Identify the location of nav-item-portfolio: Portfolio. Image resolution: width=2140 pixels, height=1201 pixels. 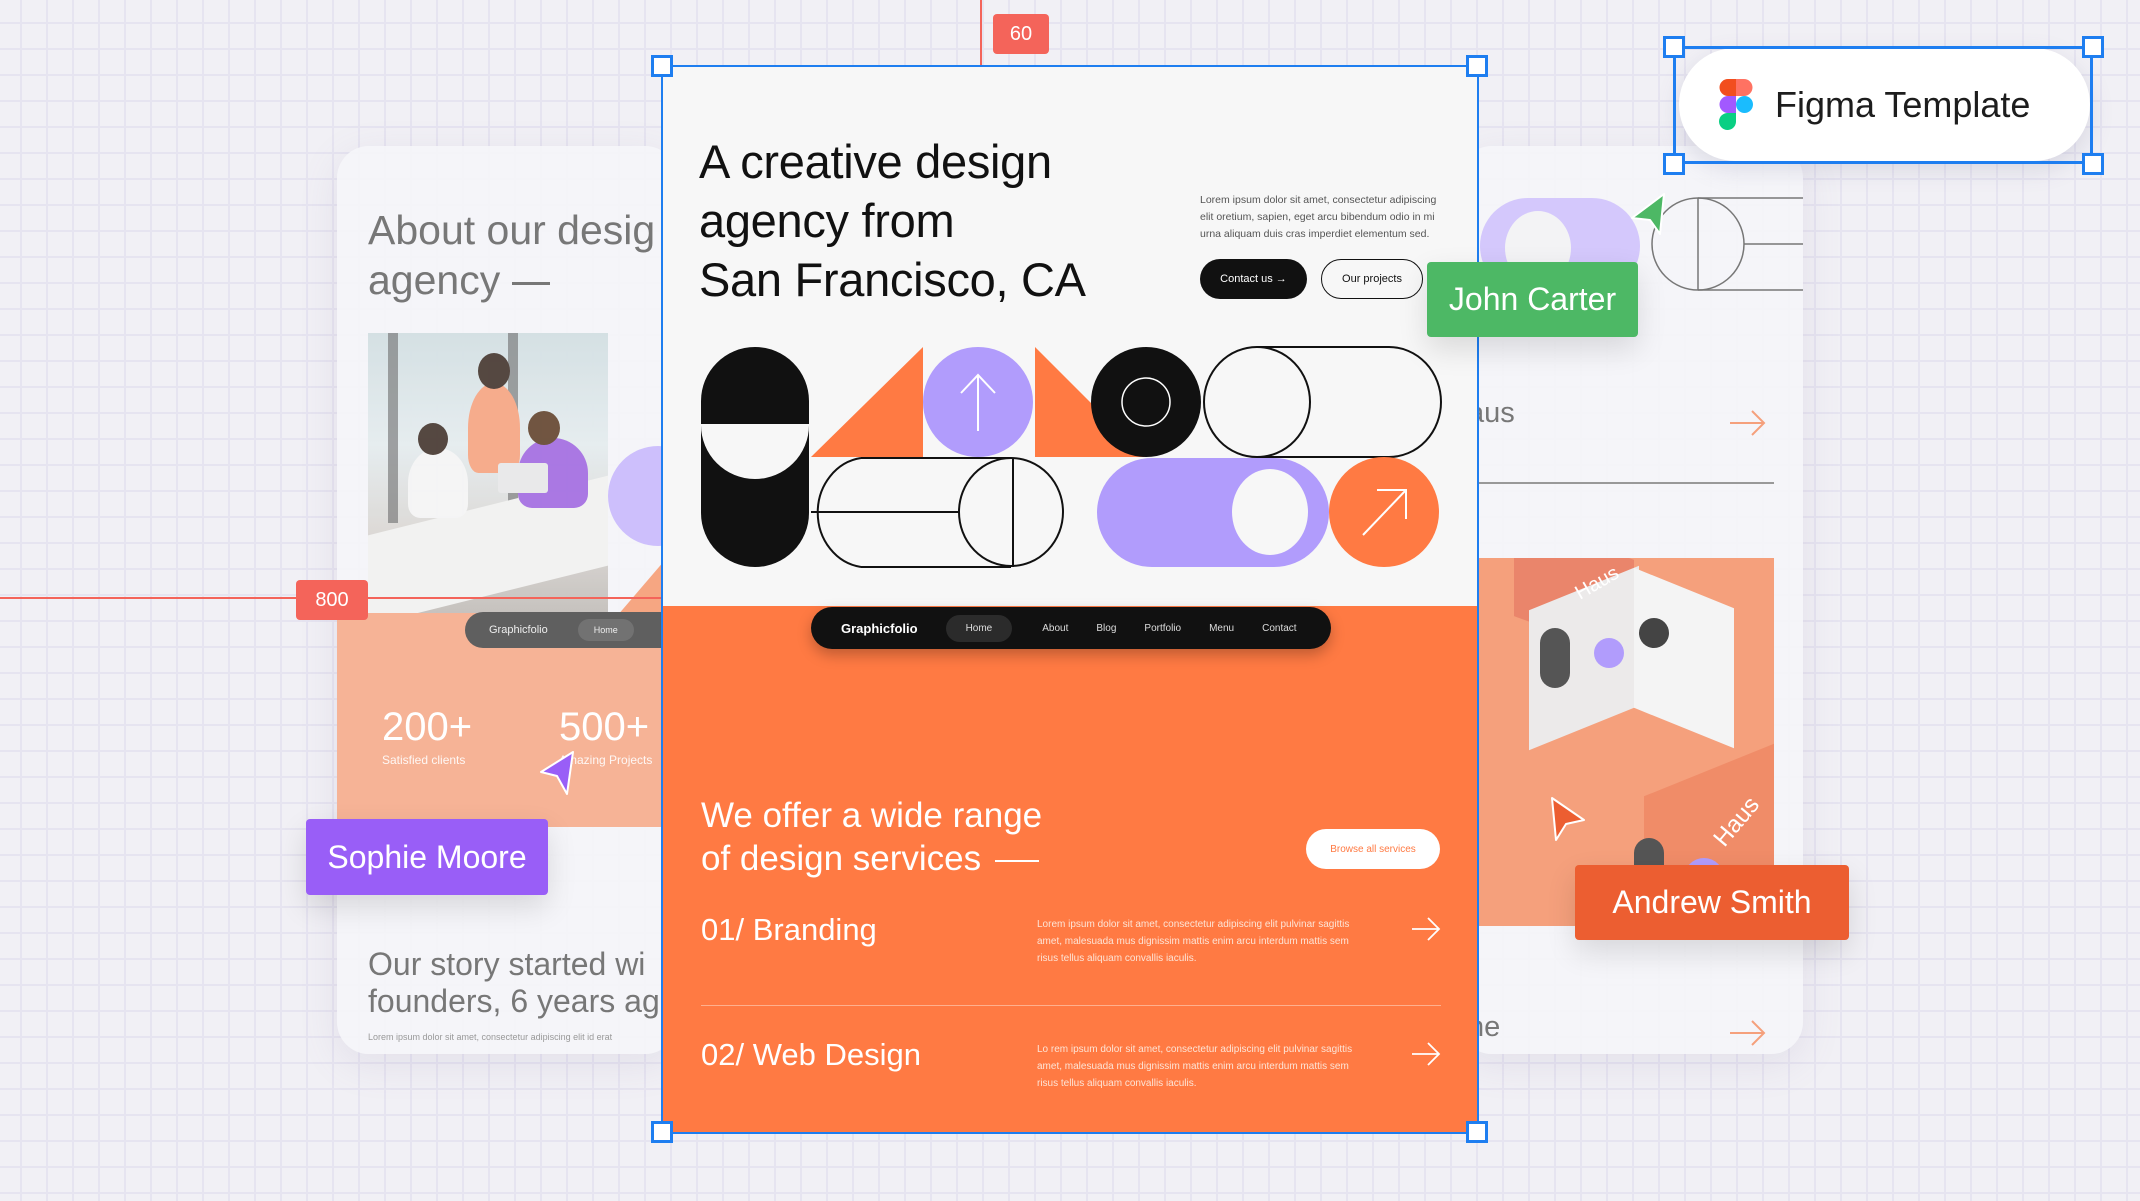
(1162, 628).